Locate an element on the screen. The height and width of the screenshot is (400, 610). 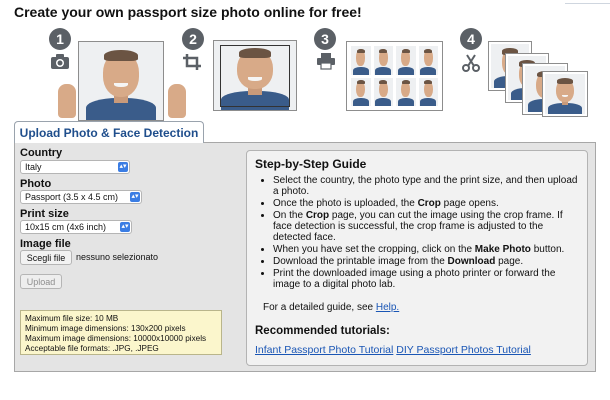
header-divider is located at coordinates (587, 3).